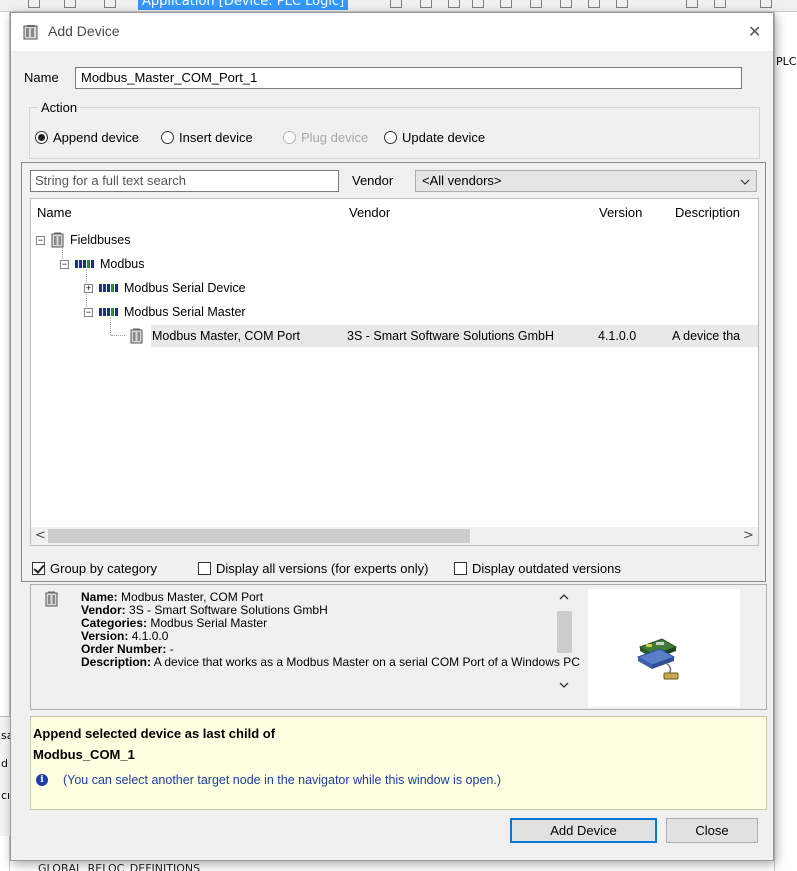  Describe the element at coordinates (322, 568) in the screenshot. I see `checkbox-label: Display all versions (for experts only)` at that location.